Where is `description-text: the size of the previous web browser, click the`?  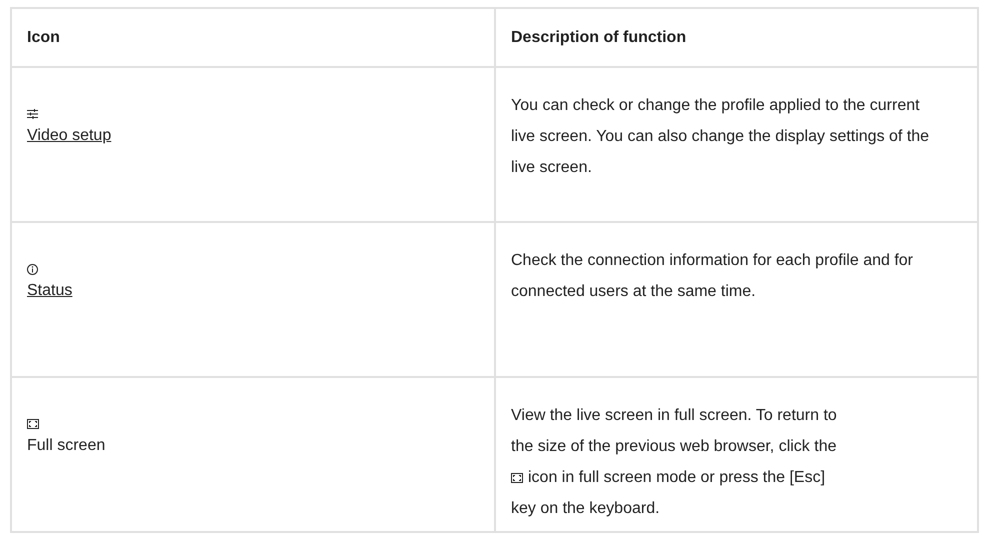 description-text: the size of the previous web browser, click the is located at coordinates (673, 447).